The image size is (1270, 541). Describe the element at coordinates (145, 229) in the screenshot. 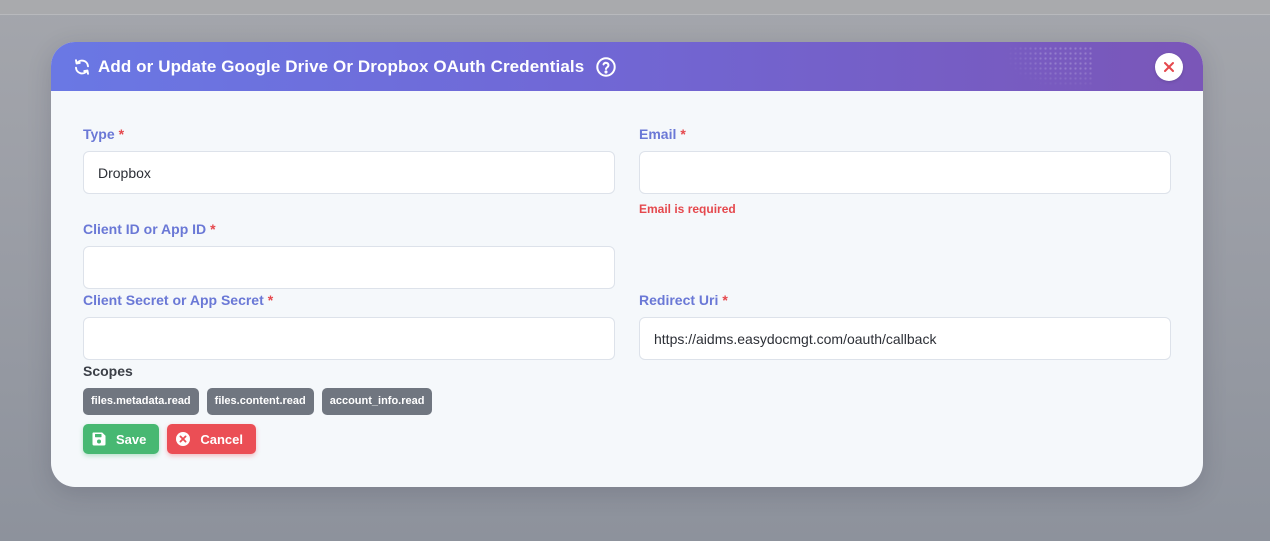

I see `client-id-label-text: Client ID or App ID` at that location.